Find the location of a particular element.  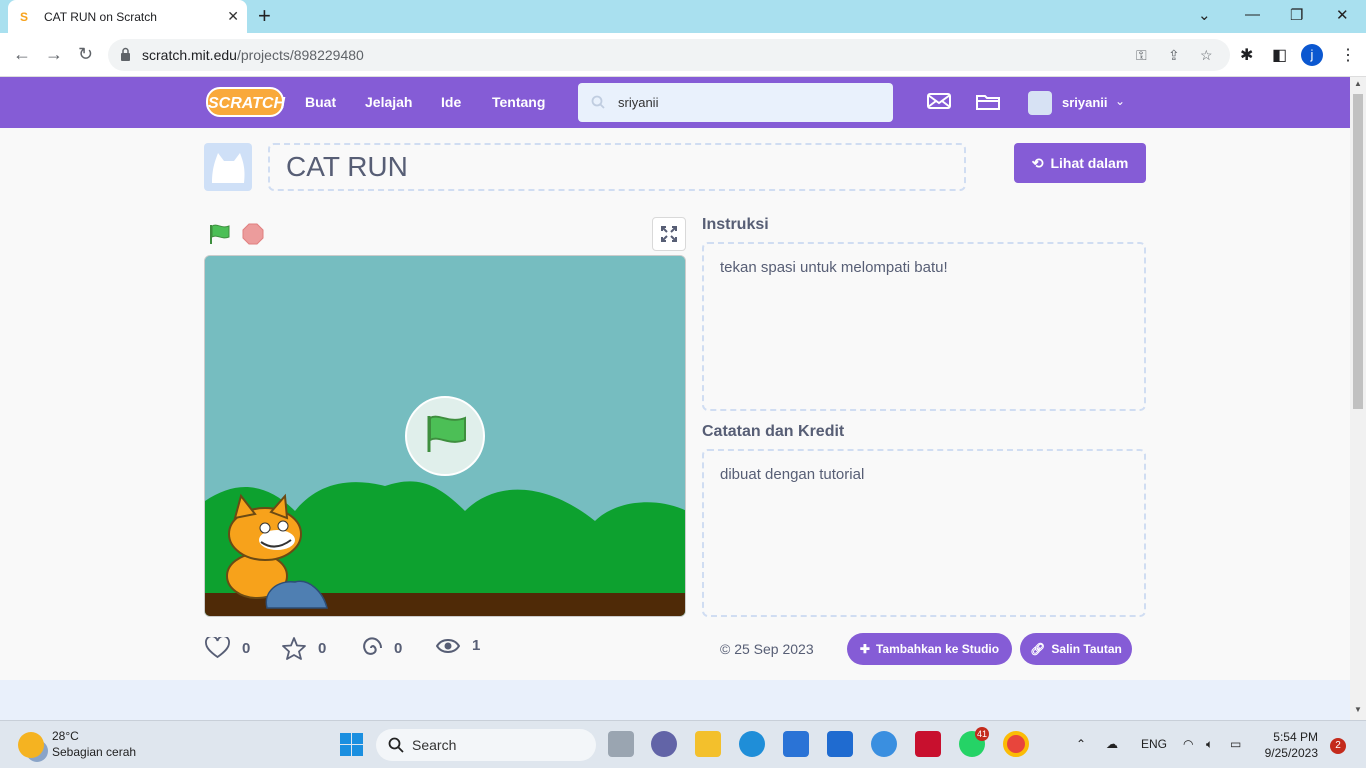

minimize-button: — is located at coordinates (1252, 14).